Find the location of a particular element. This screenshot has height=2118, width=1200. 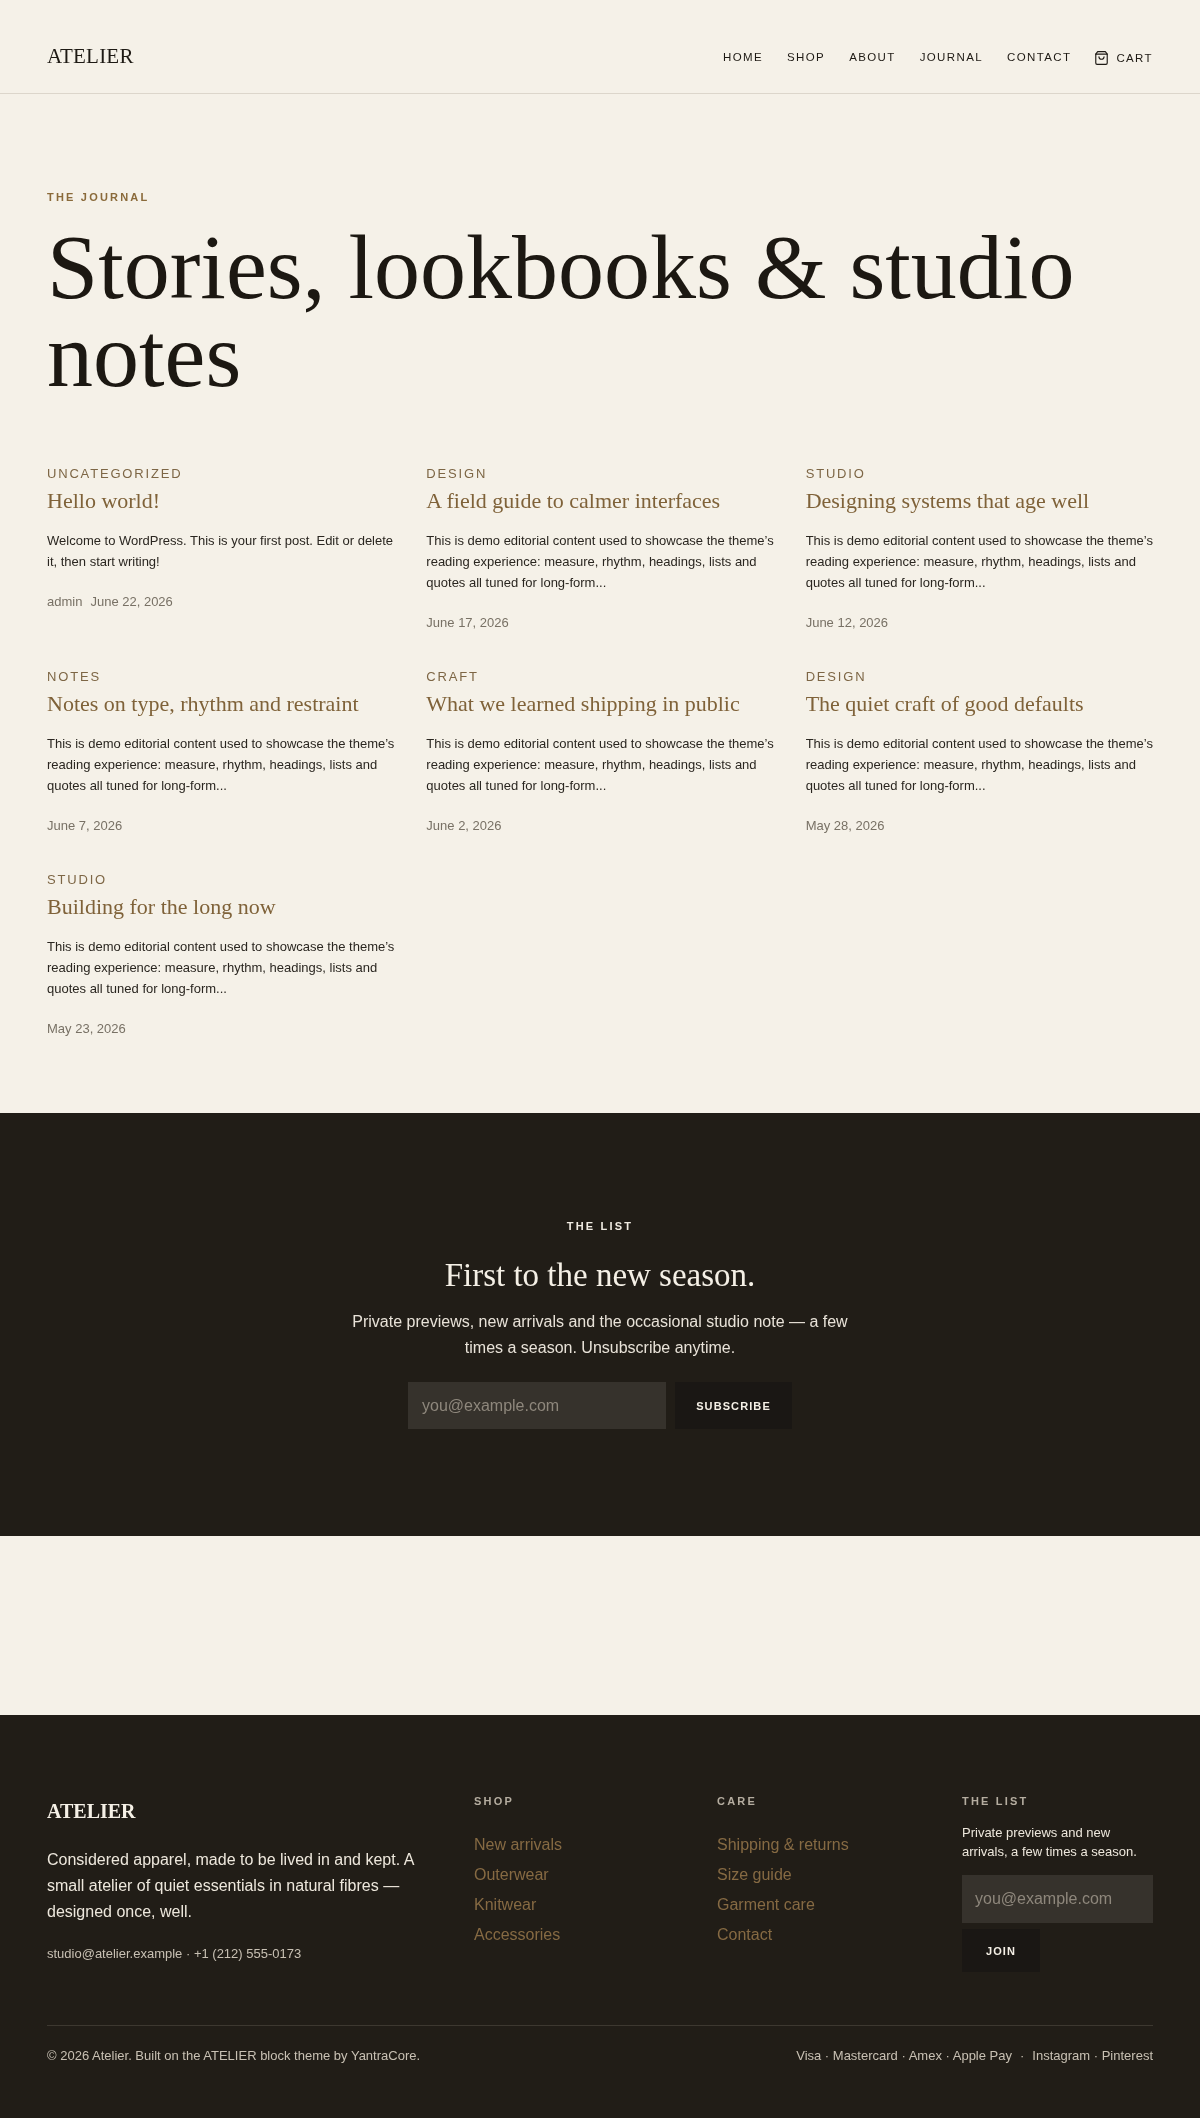

post-date: June 2, 2026 is located at coordinates (464, 826).